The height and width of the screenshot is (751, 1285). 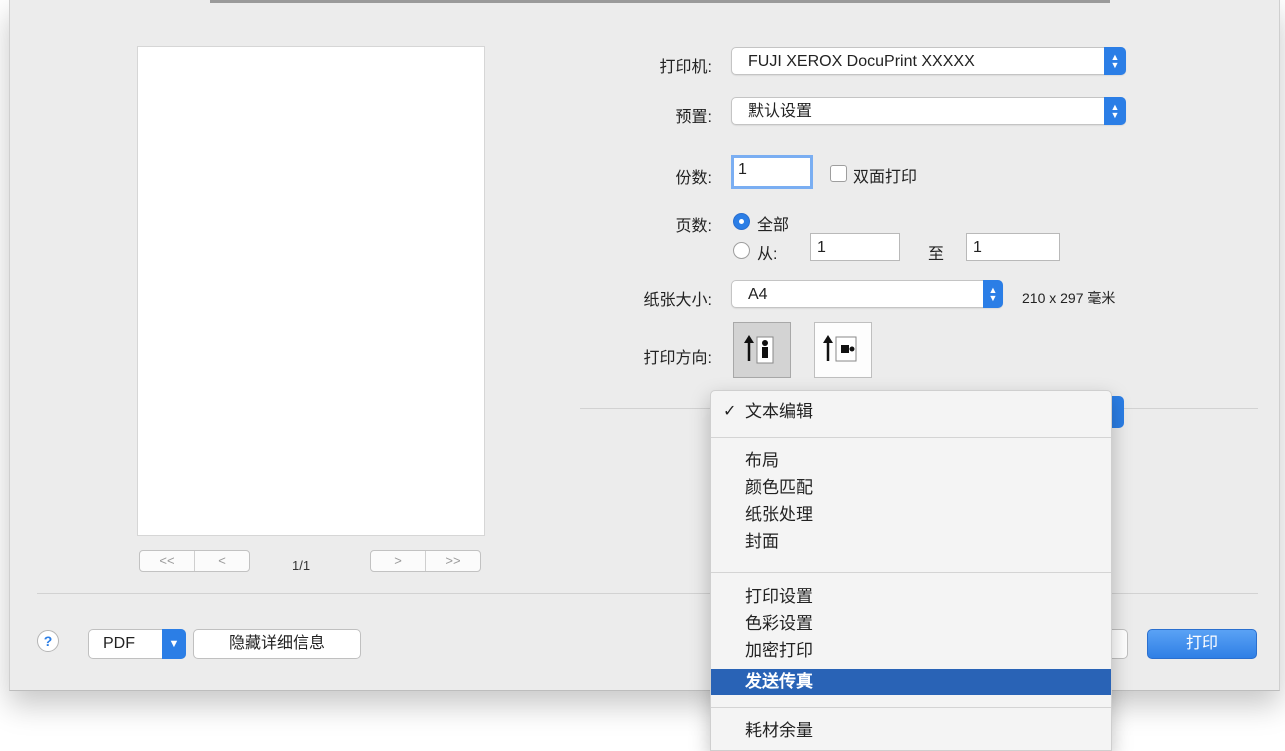 I want to click on menu-item-color-settings: 色彩设置, so click(x=911, y=624).